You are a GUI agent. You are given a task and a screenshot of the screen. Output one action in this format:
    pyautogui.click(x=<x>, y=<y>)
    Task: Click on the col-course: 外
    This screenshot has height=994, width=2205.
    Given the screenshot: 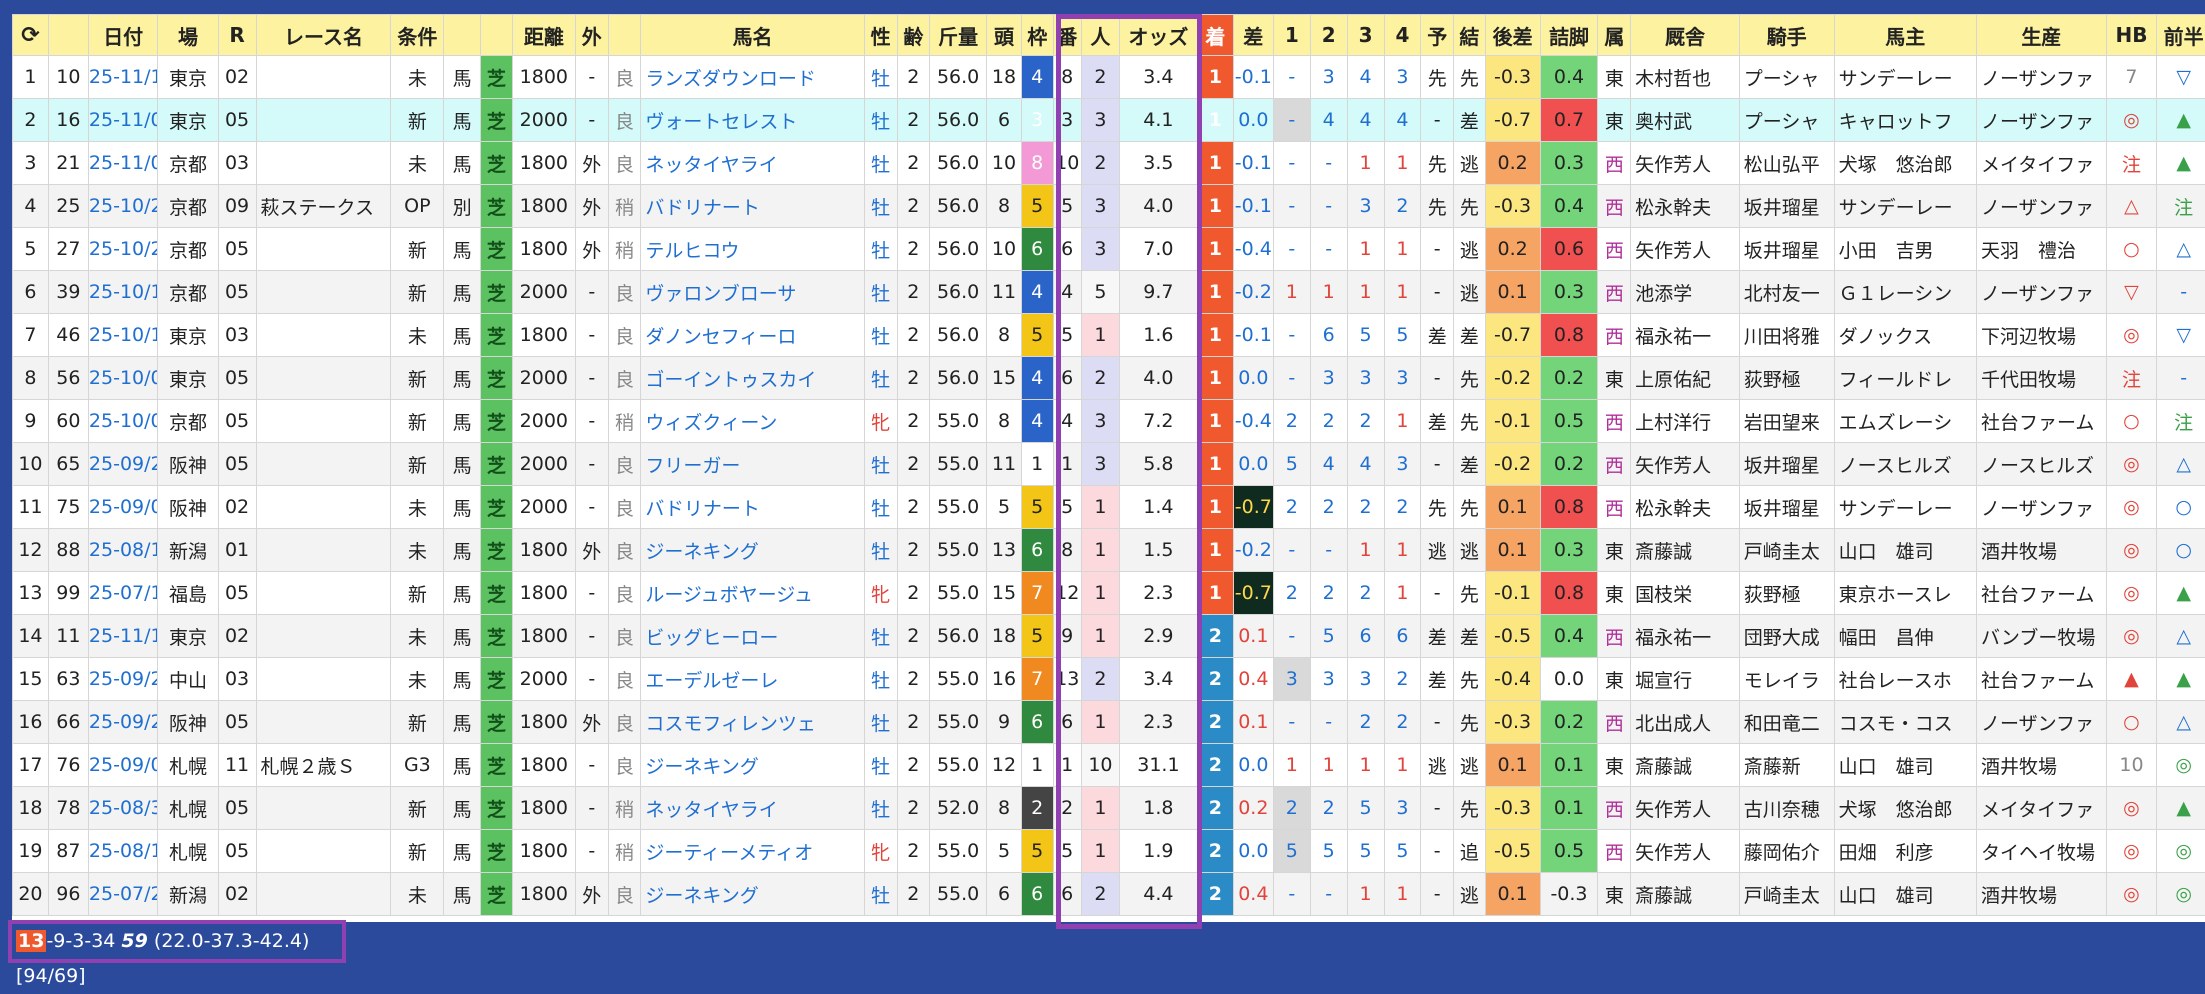 What is the action you would take?
    pyautogui.click(x=591, y=35)
    